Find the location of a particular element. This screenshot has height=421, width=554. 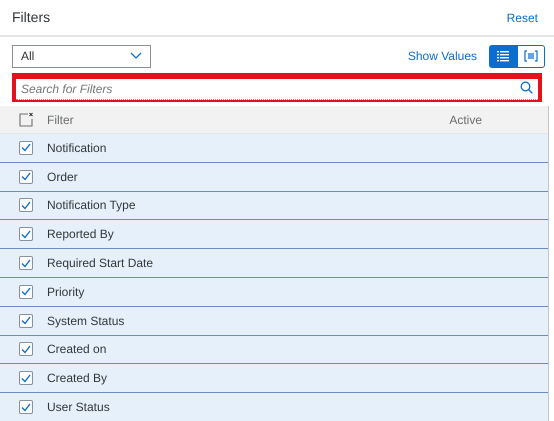

filter-dropdown: All is located at coordinates (81, 56).